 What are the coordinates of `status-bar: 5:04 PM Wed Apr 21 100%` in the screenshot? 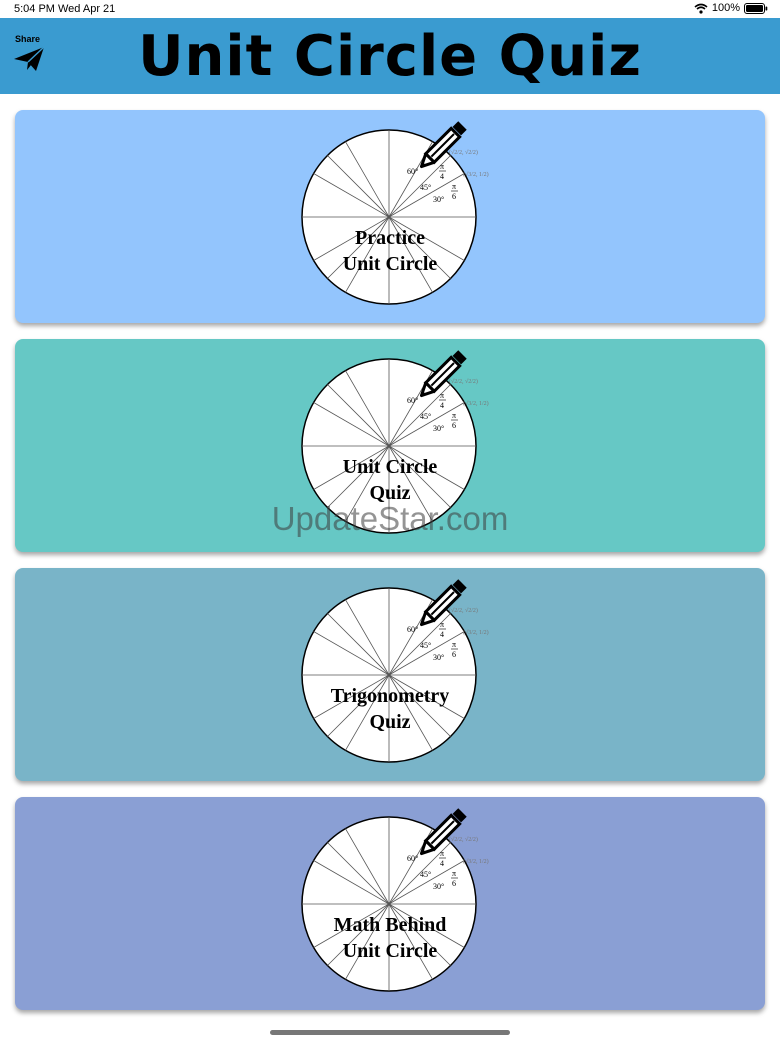 It's located at (390, 9).